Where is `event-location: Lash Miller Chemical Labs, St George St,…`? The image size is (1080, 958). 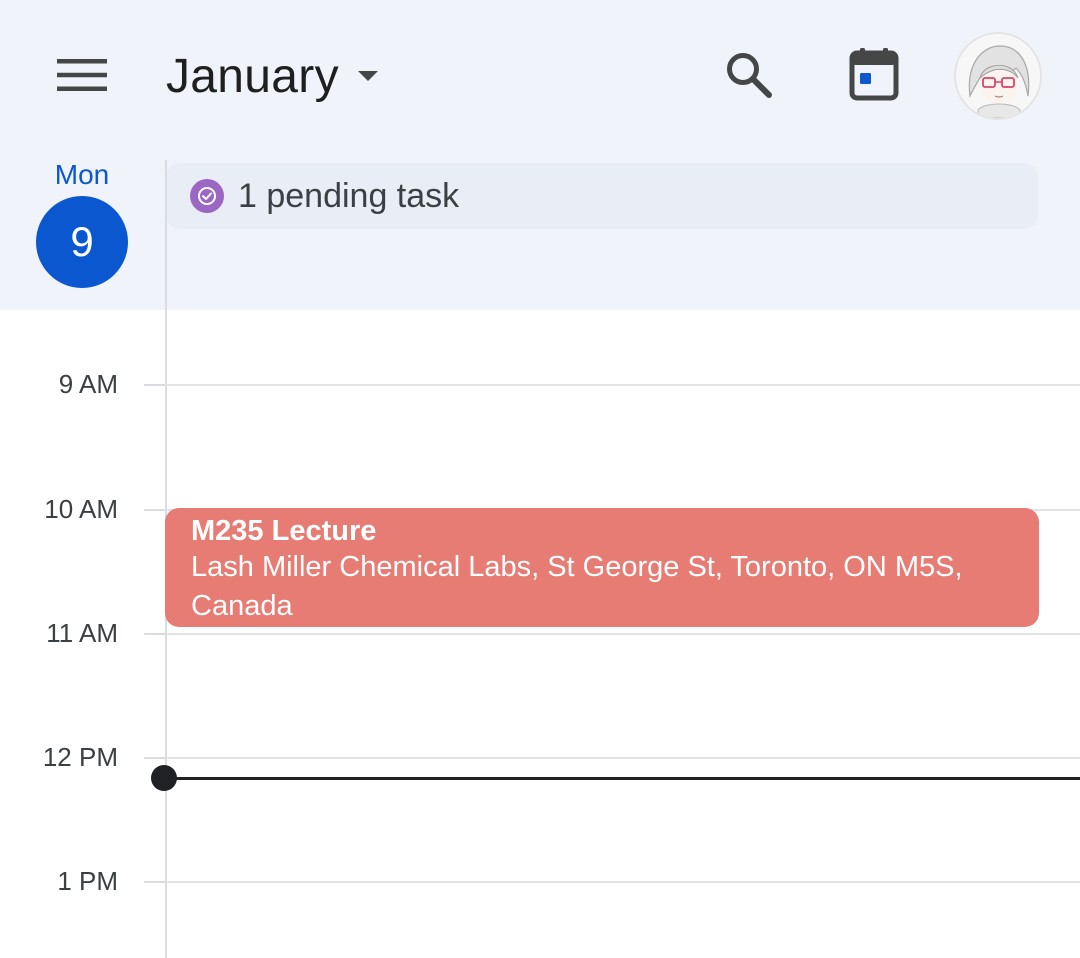 event-location: Lash Miller Chemical Labs, St George St,… is located at coordinates (577, 586).